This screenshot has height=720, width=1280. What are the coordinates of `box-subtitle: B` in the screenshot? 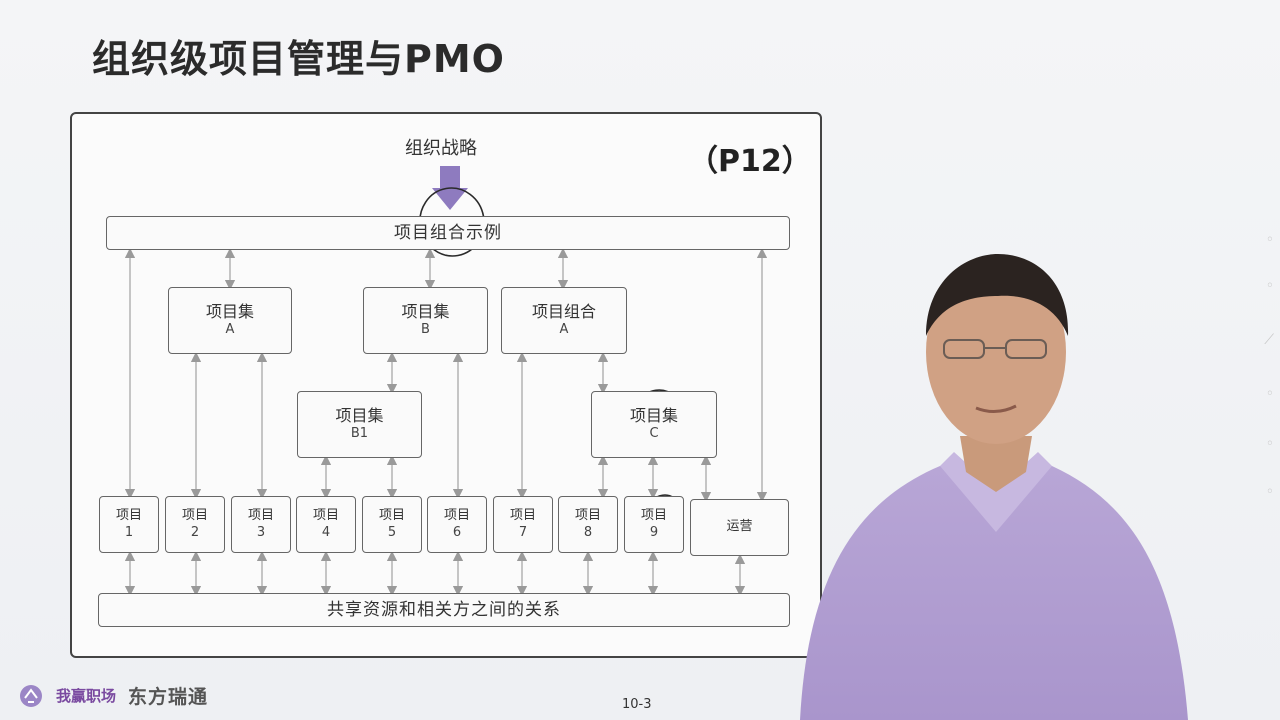 It's located at (425, 330).